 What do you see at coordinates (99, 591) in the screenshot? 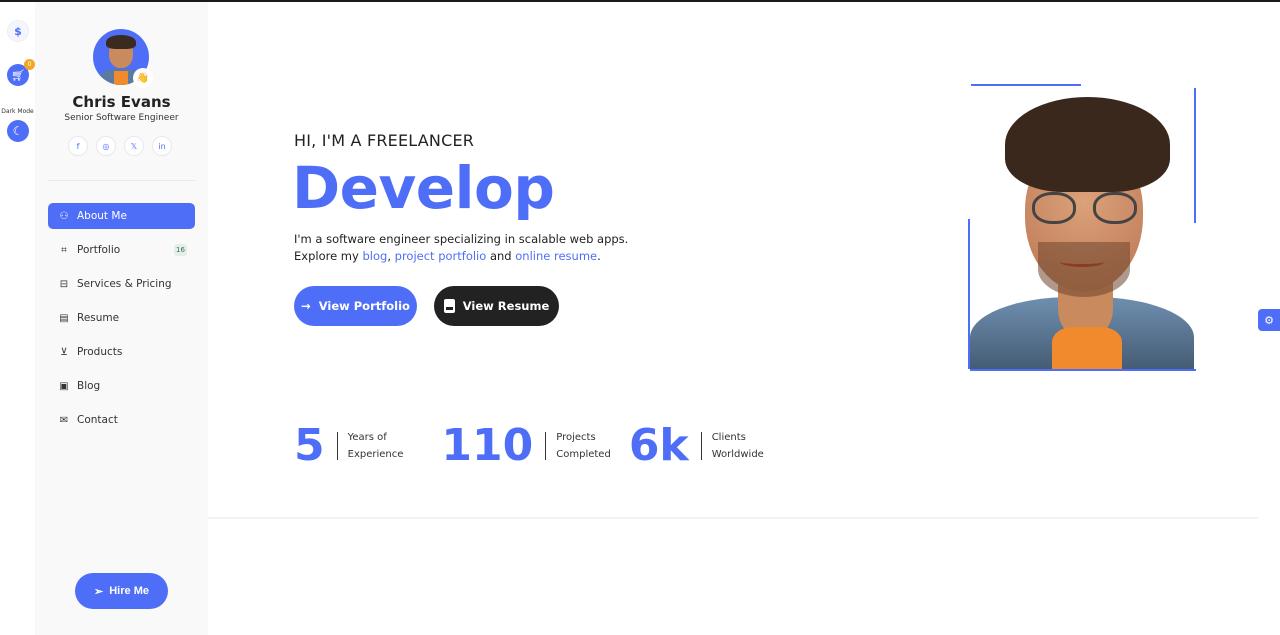
I see `send-icon: ➢` at bounding box center [99, 591].